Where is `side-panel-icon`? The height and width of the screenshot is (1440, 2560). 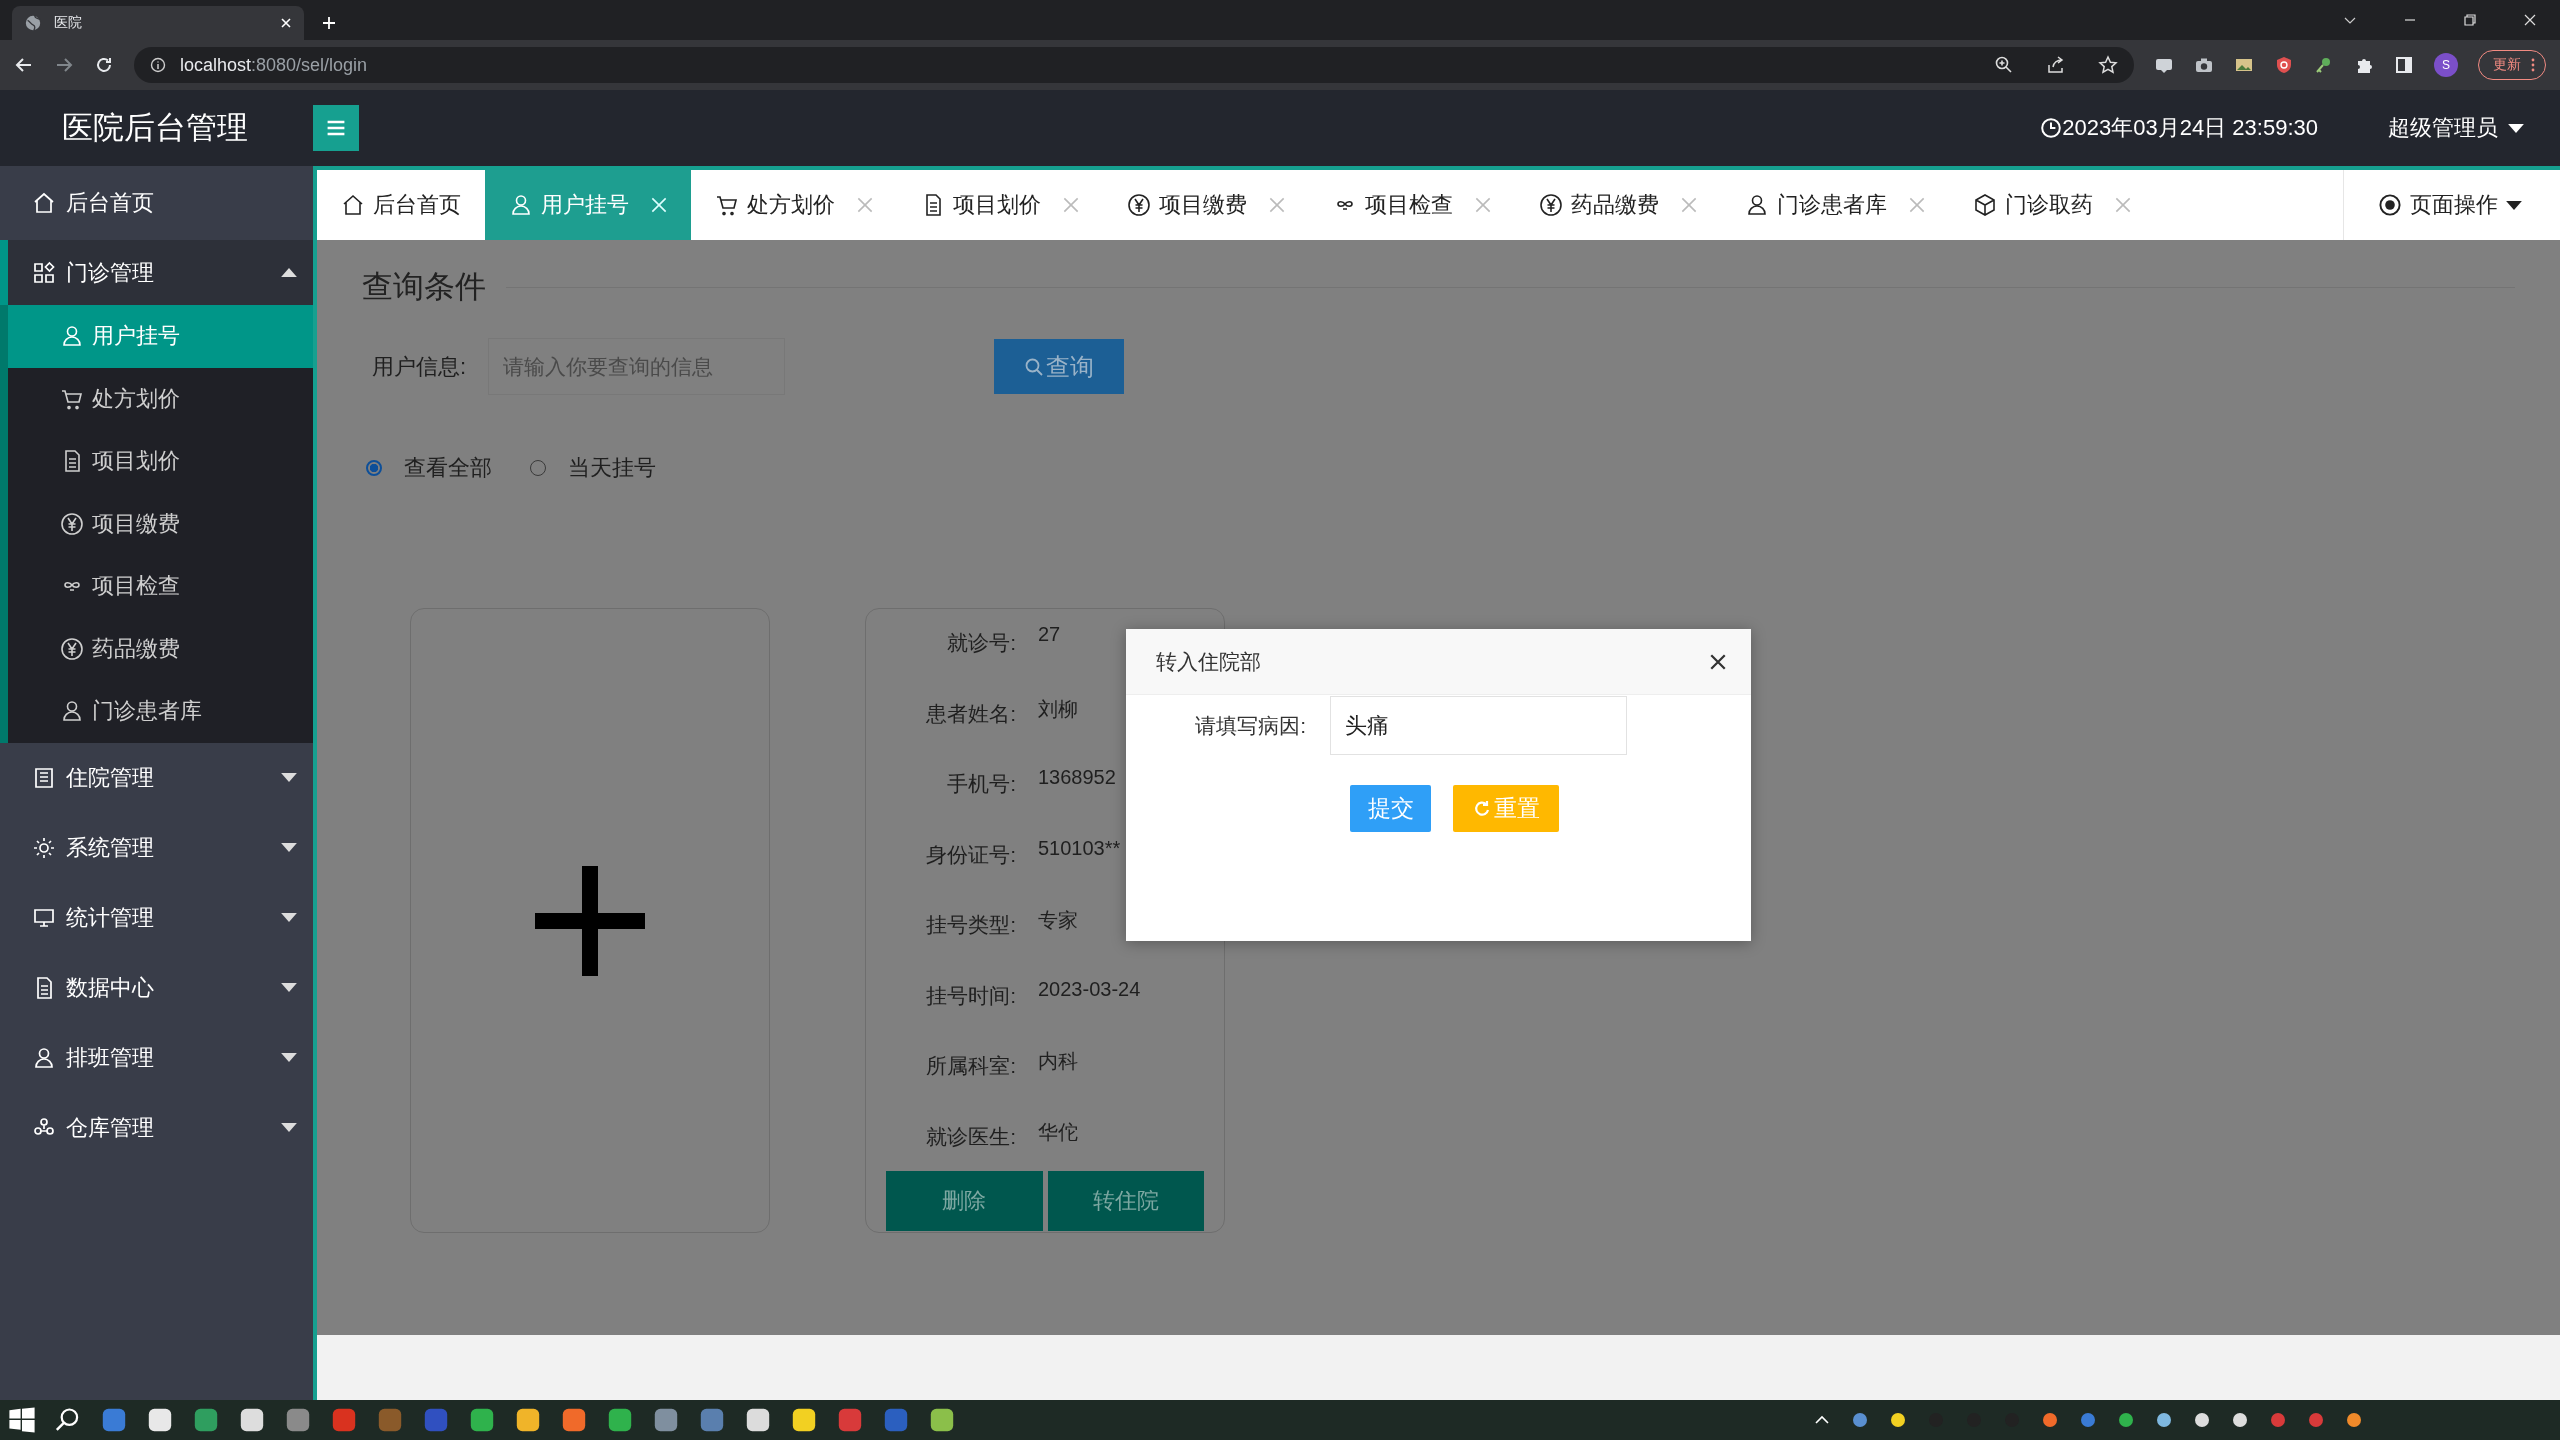 side-panel-icon is located at coordinates (2404, 65).